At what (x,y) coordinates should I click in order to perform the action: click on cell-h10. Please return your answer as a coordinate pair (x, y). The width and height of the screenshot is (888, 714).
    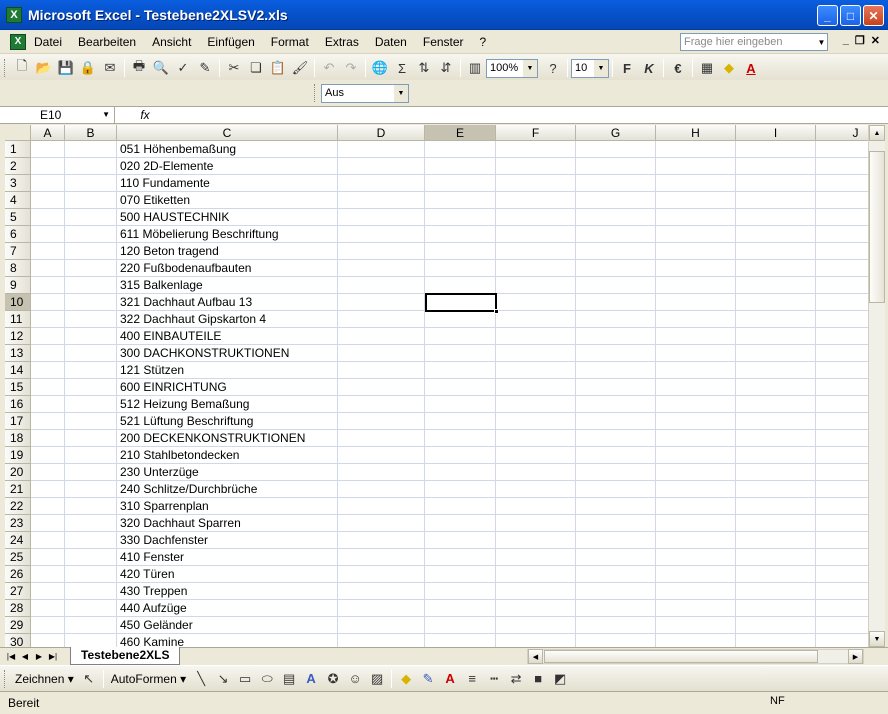
    Looking at the image, I should click on (696, 302).